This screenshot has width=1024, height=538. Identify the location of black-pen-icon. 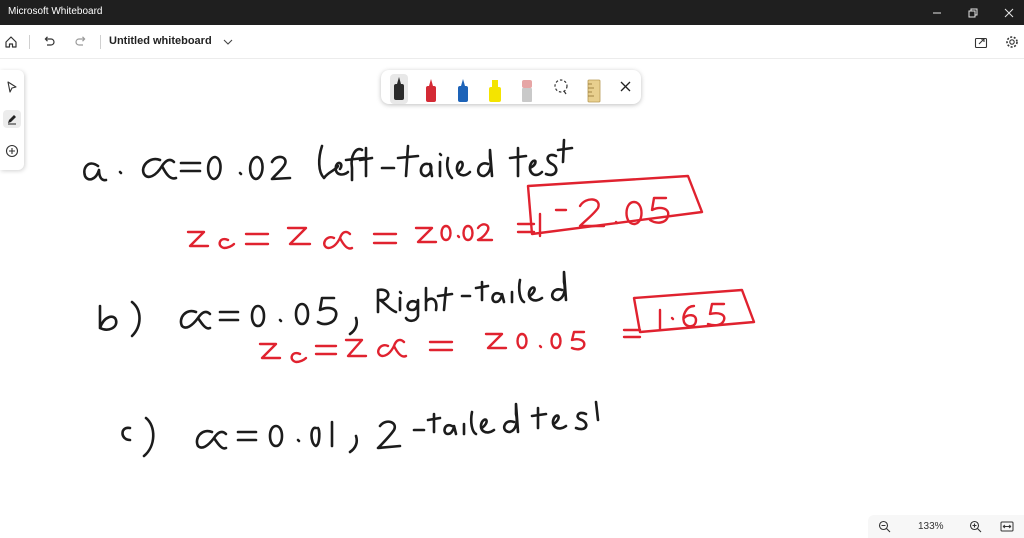
(399, 89).